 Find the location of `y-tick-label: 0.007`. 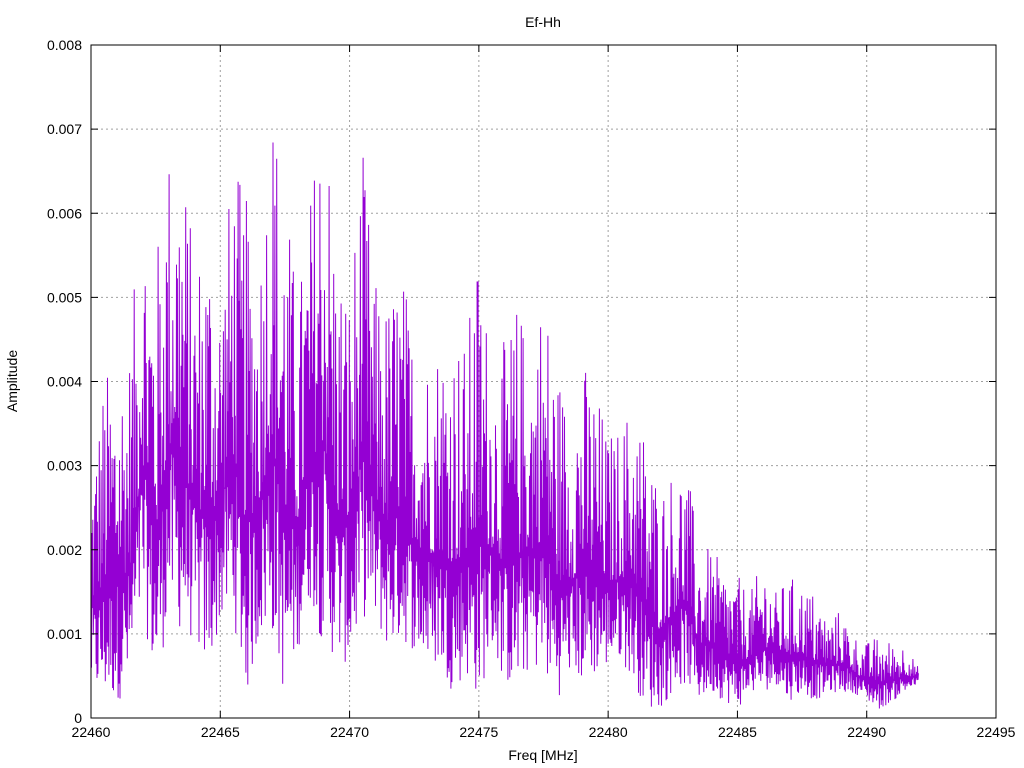

y-tick-label: 0.007 is located at coordinates (64, 129).